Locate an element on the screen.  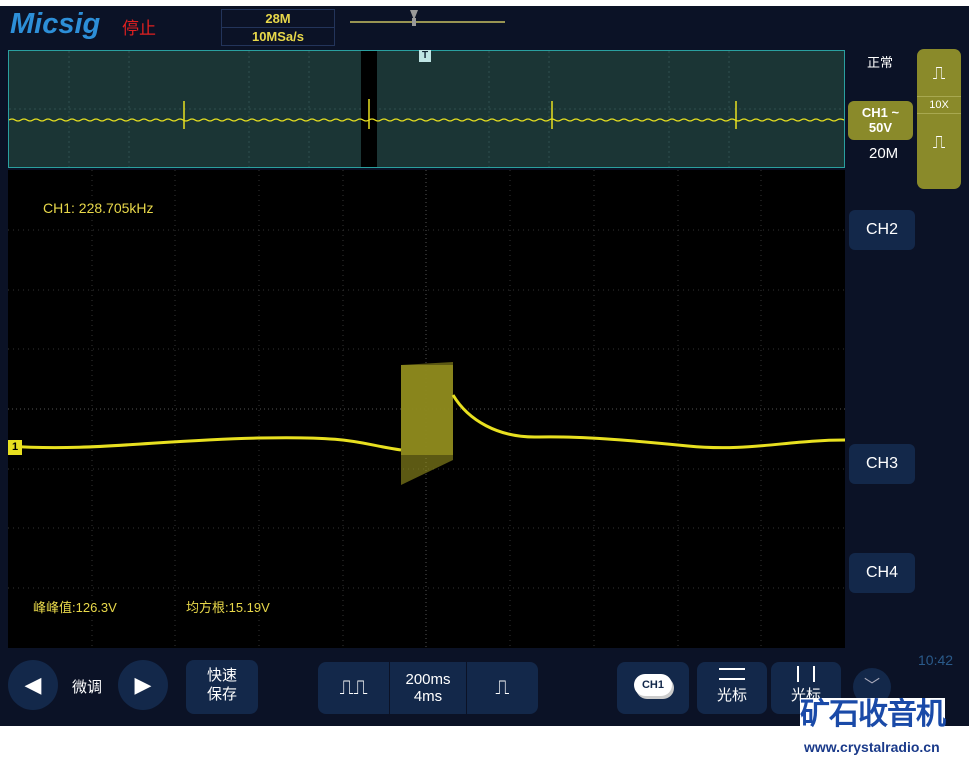
memory-depth: 28M is located at coordinates (278, 18).